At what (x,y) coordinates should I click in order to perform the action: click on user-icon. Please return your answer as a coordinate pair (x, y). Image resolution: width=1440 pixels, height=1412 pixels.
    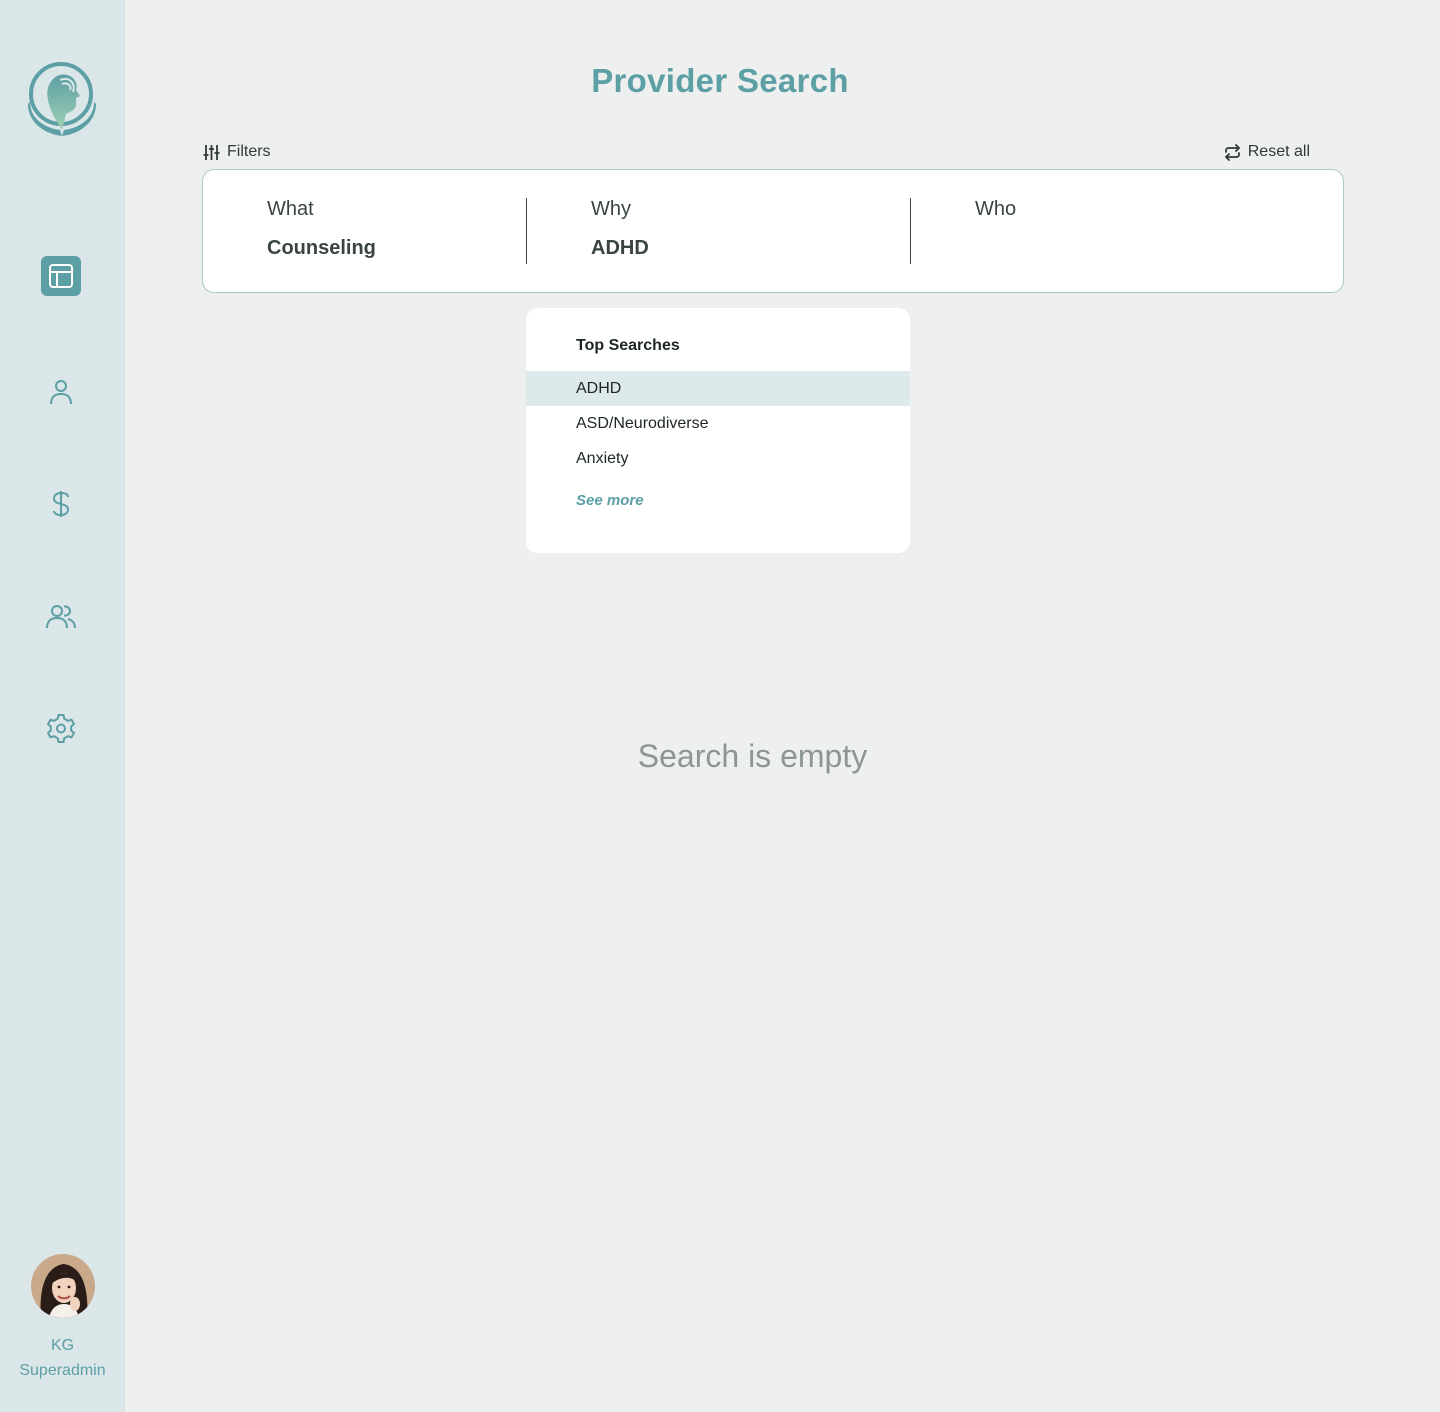
    Looking at the image, I should click on (61, 392).